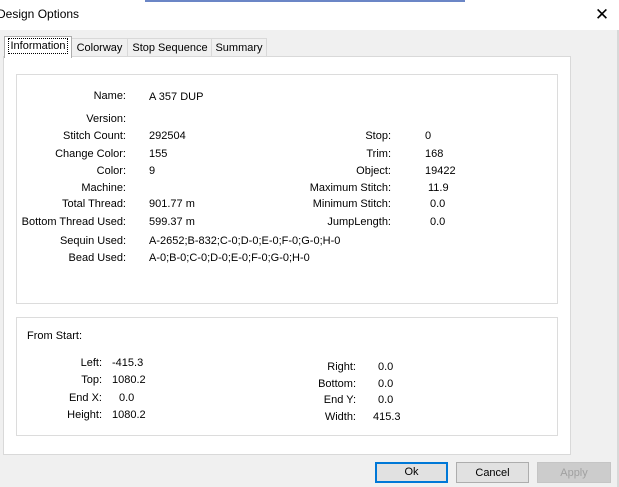  Describe the element at coordinates (127, 398) in the screenshot. I see `end-x-value: 0.0` at that location.